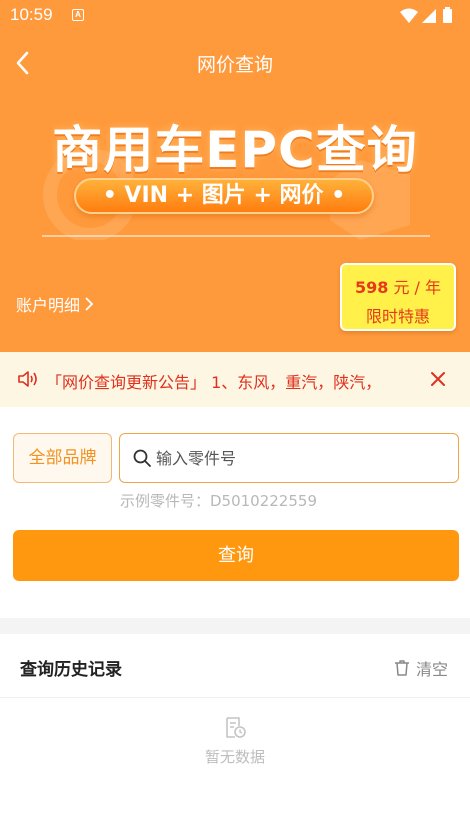 The image size is (470, 837). Describe the element at coordinates (62, 458) in the screenshot. I see `brand-select-button: 全部品牌` at that location.